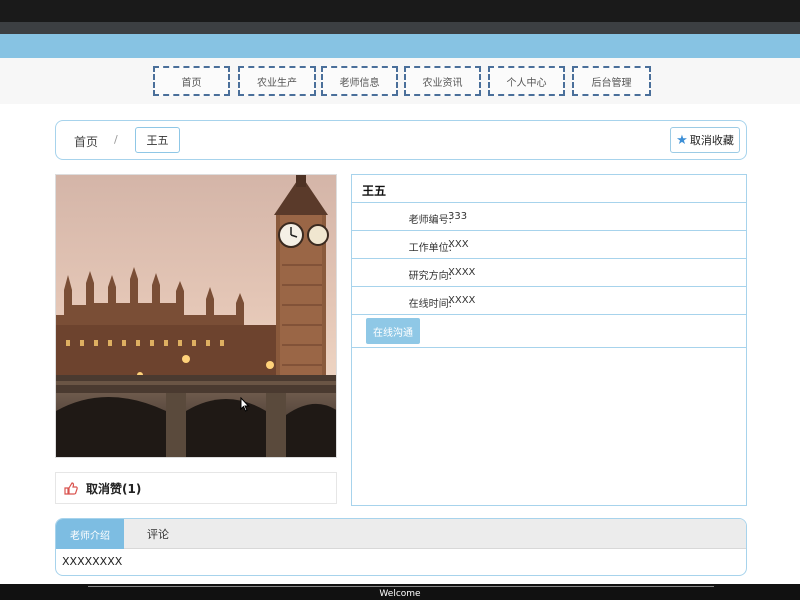 This screenshot has height=600, width=800. I want to click on breadcrumb: 首页 / 王五 ★ 取消收藏, so click(401, 140).